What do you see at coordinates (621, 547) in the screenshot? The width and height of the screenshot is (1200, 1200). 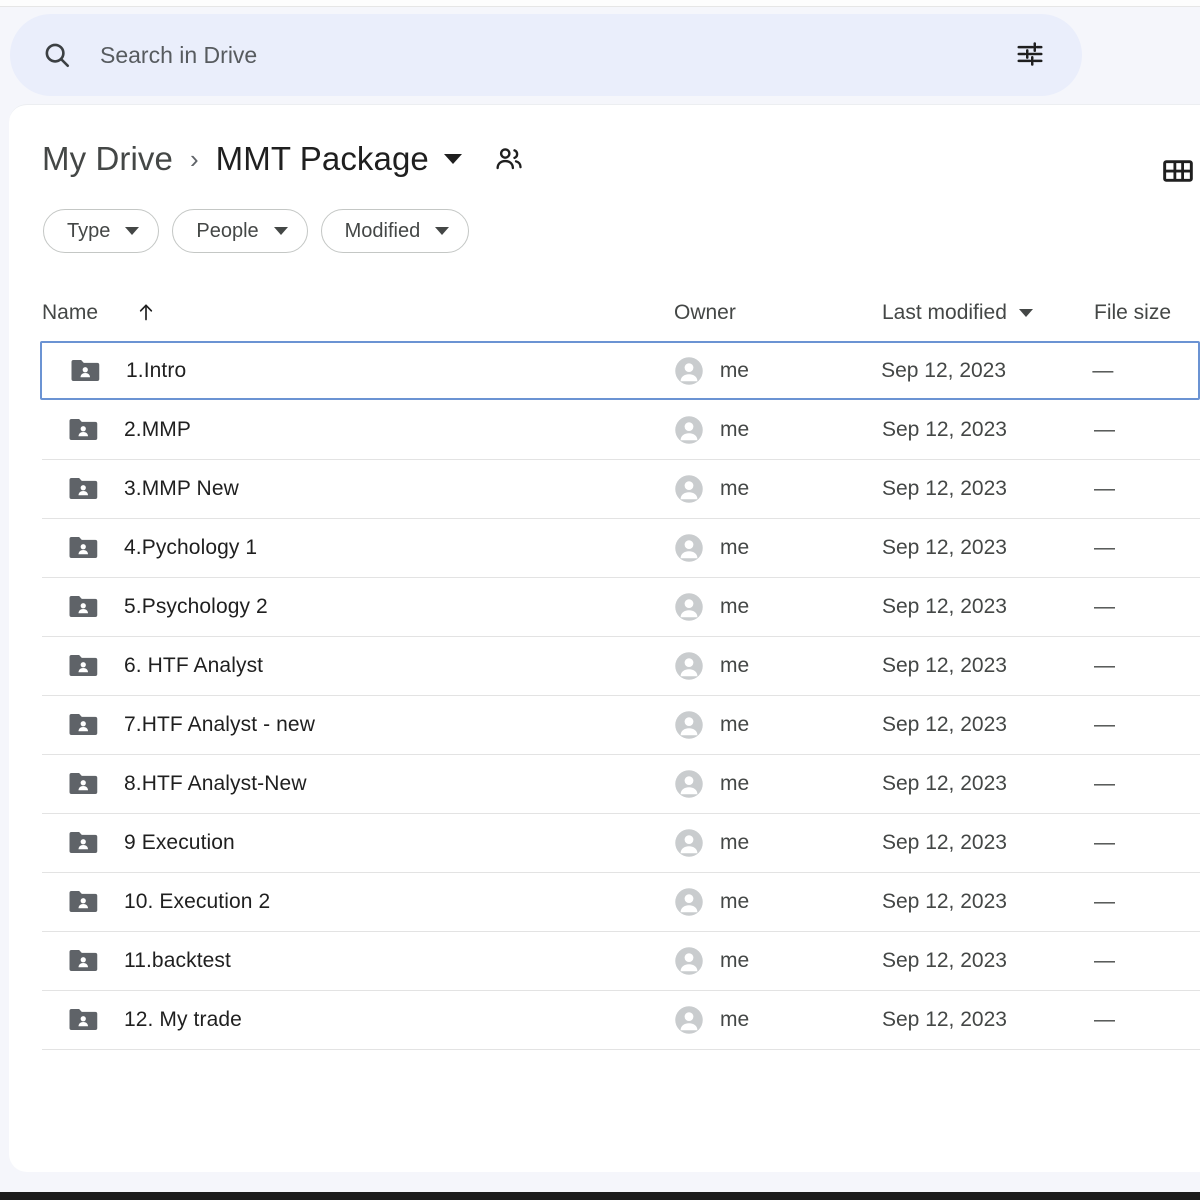 I see `table-row: 4.Pychology 1 me Sep 12, 2023 —` at bounding box center [621, 547].